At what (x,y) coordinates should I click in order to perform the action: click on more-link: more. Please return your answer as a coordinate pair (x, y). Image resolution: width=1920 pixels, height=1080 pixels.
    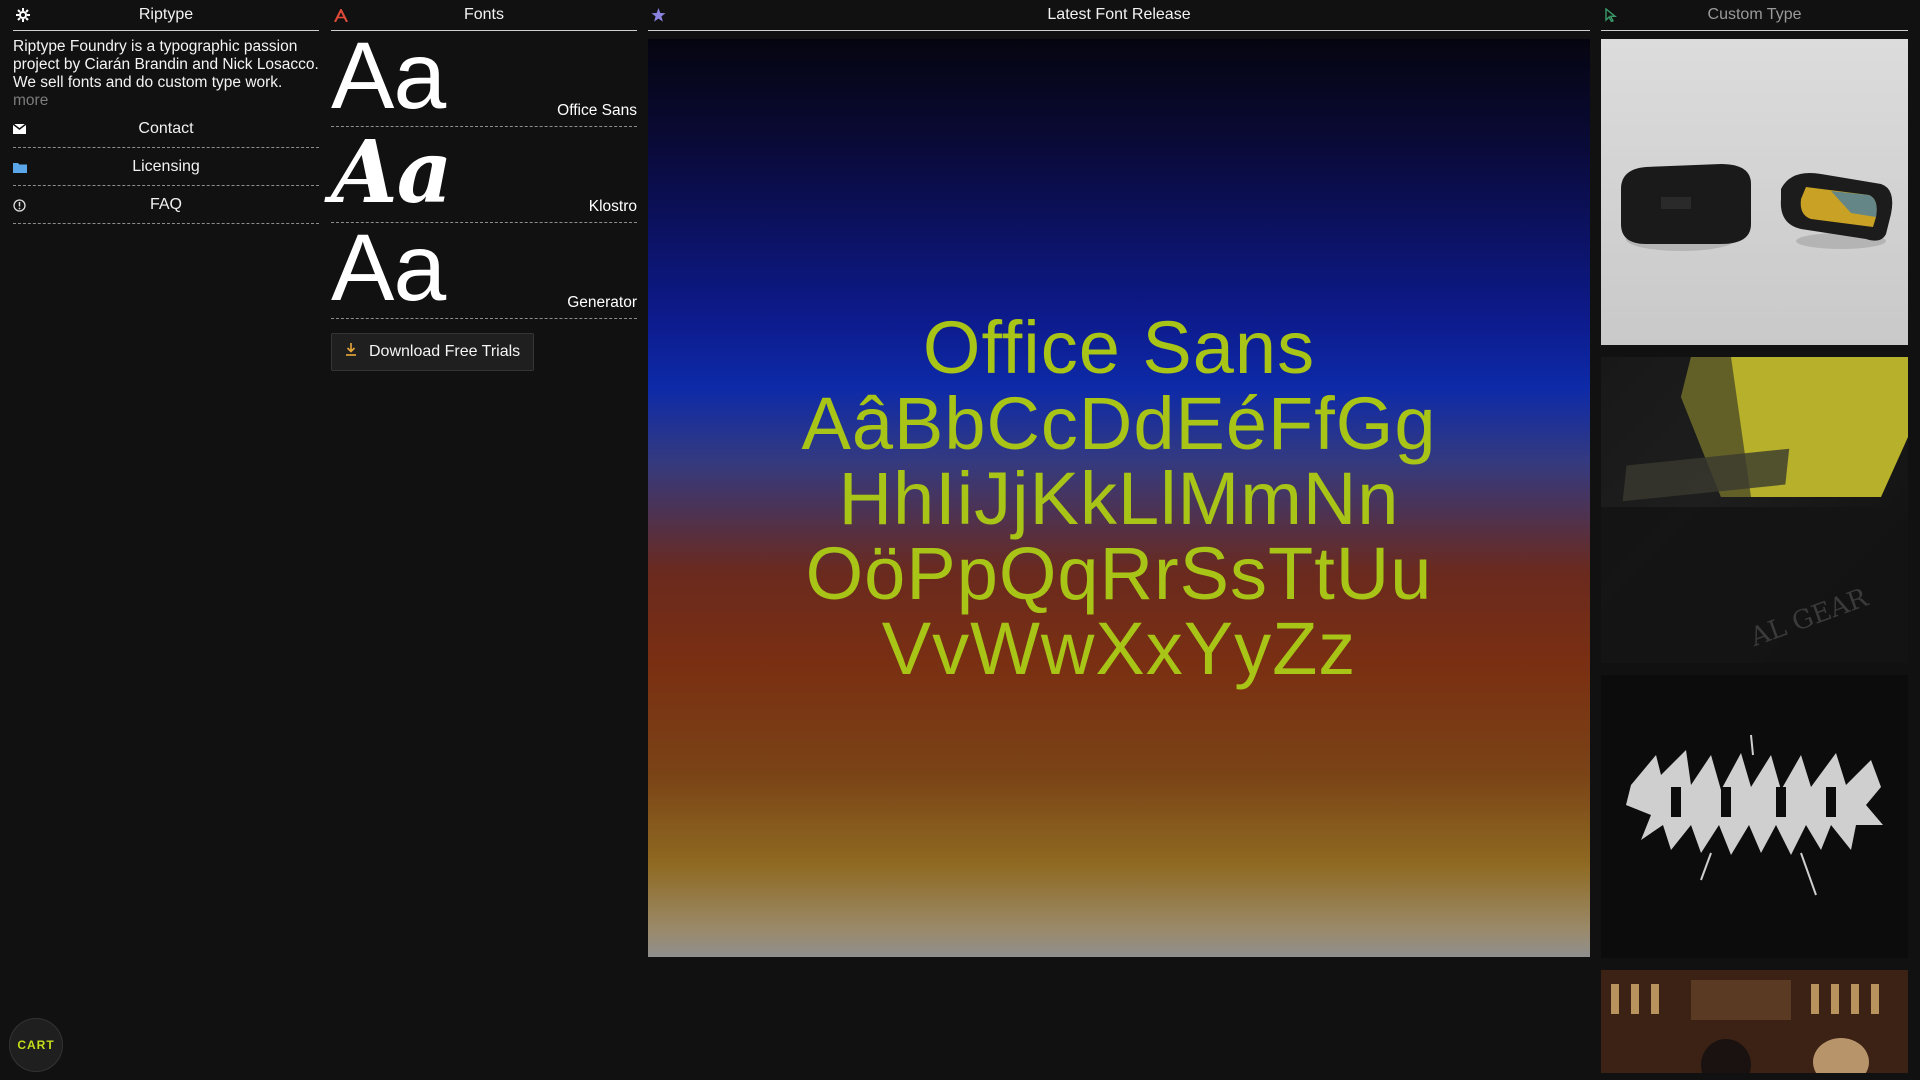
    Looking at the image, I should click on (30, 100).